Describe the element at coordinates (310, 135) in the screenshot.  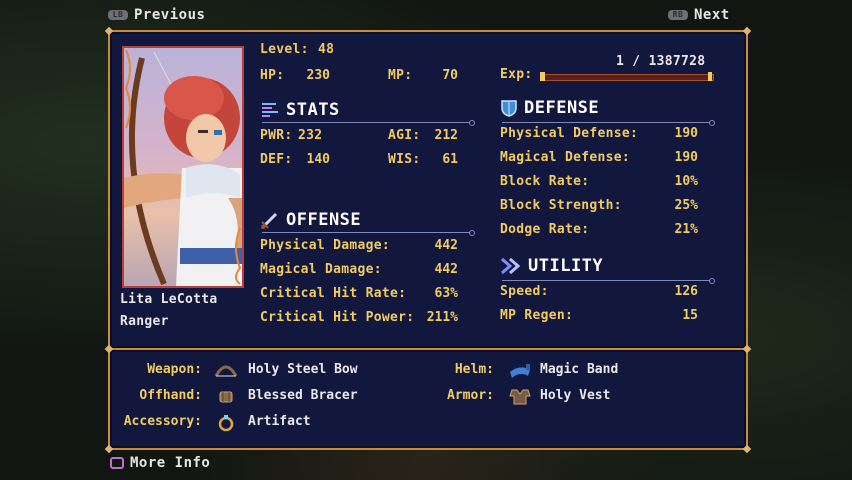
I see `stat-value-pwr: 232` at that location.